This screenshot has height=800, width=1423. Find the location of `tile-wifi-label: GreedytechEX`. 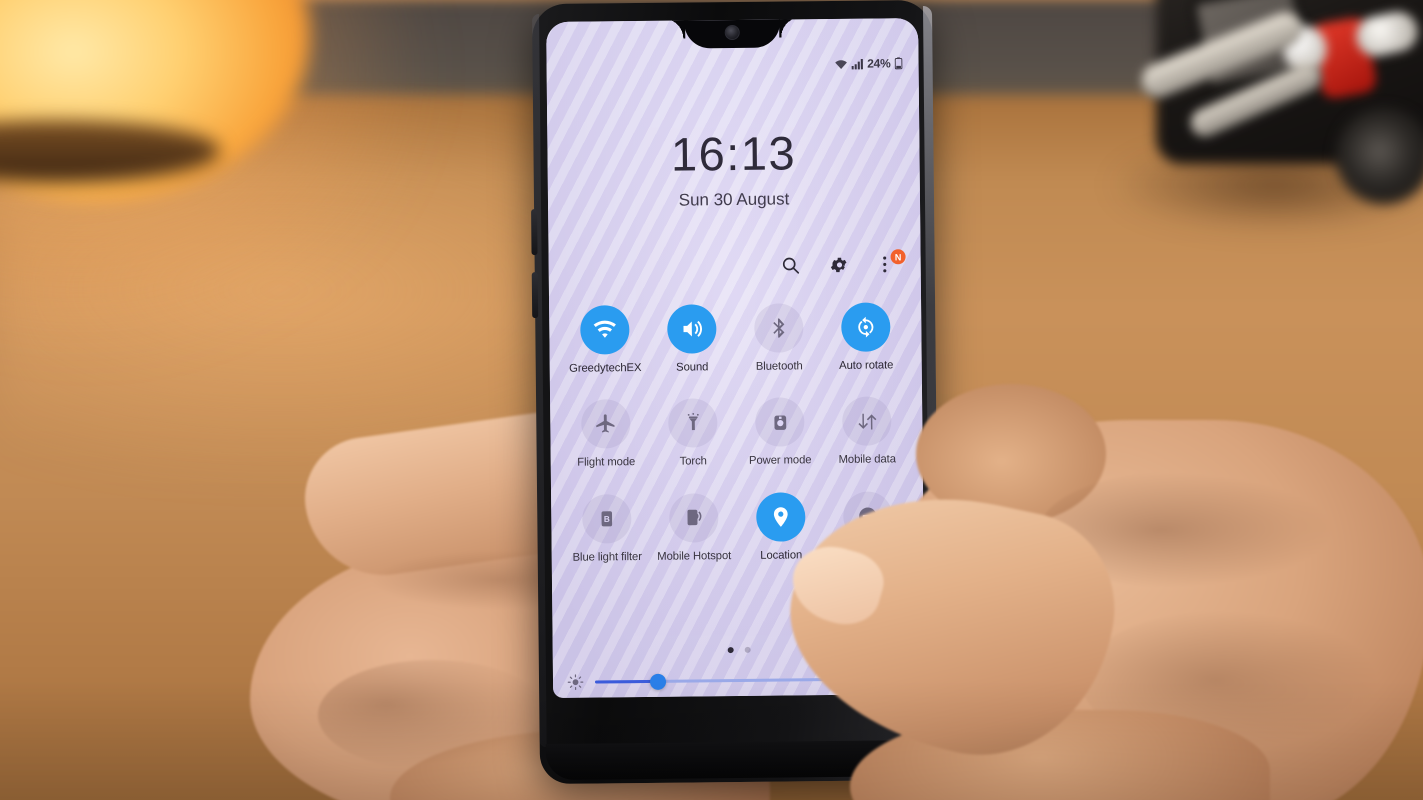

tile-wifi-label: GreedytechEX is located at coordinates (605, 368).